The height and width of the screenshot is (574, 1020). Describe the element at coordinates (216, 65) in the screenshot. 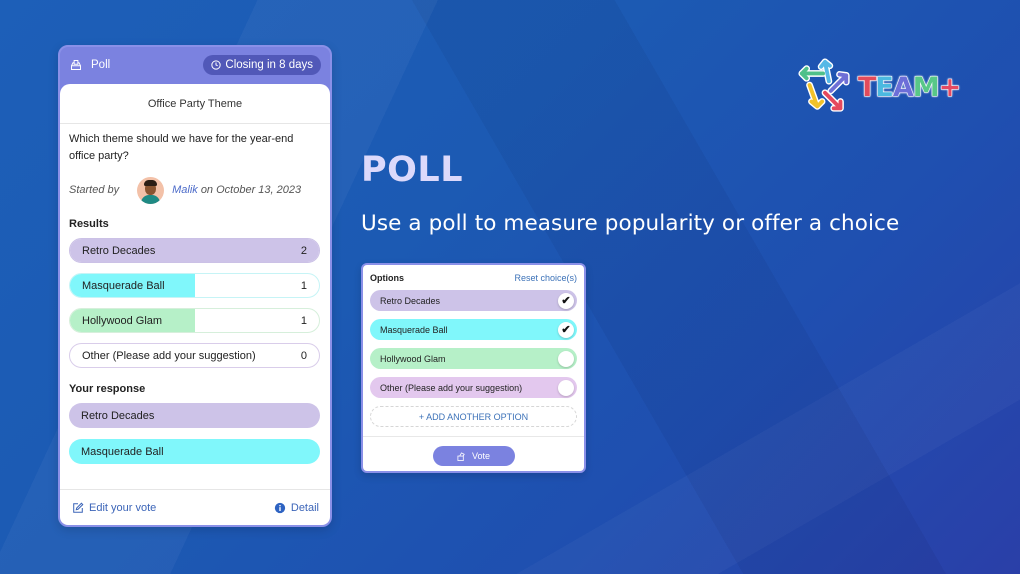

I see `clock-icon` at that location.